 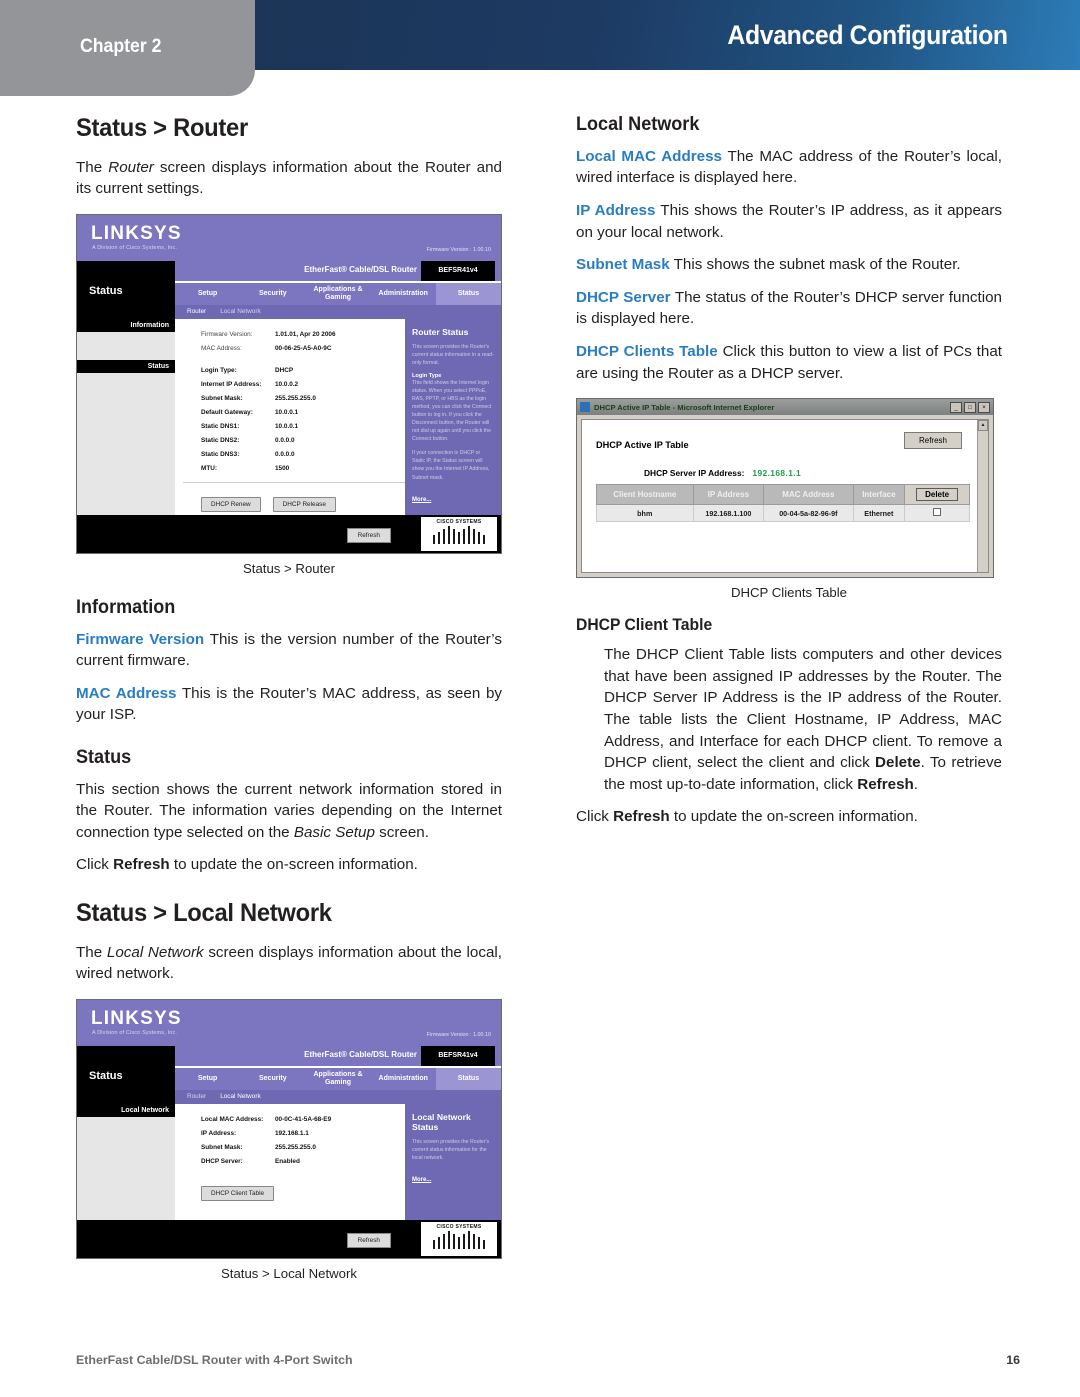 I want to click on field-label: Subnet Mask:, so click(x=222, y=398).